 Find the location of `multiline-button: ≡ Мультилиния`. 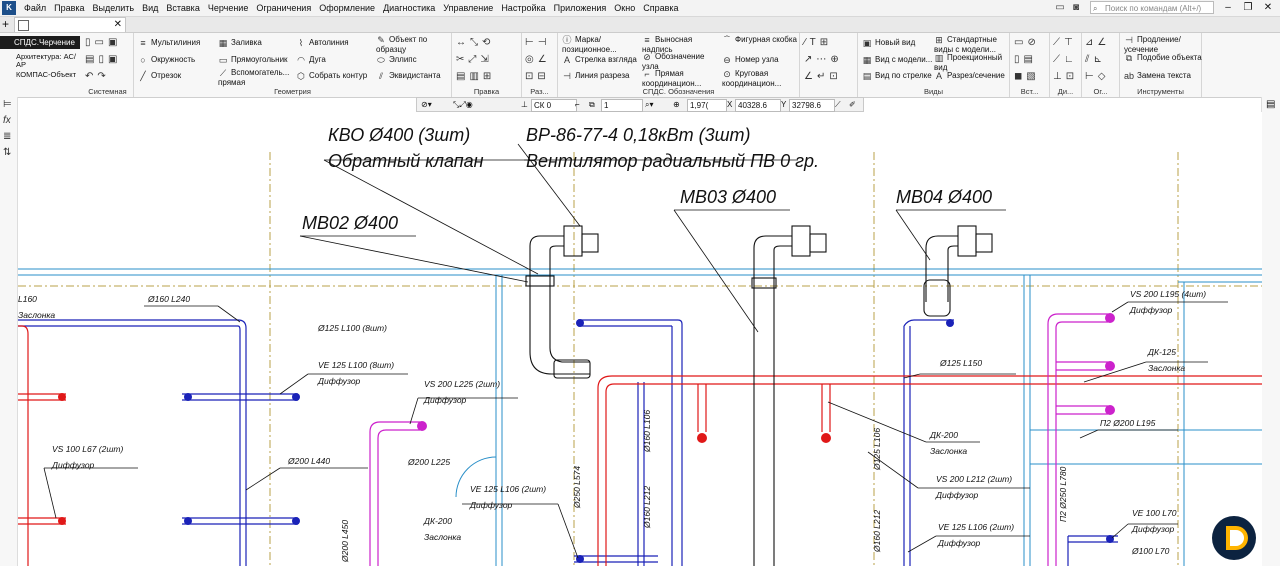

multiline-button: ≡ Мультилиния is located at coordinates (169, 43).